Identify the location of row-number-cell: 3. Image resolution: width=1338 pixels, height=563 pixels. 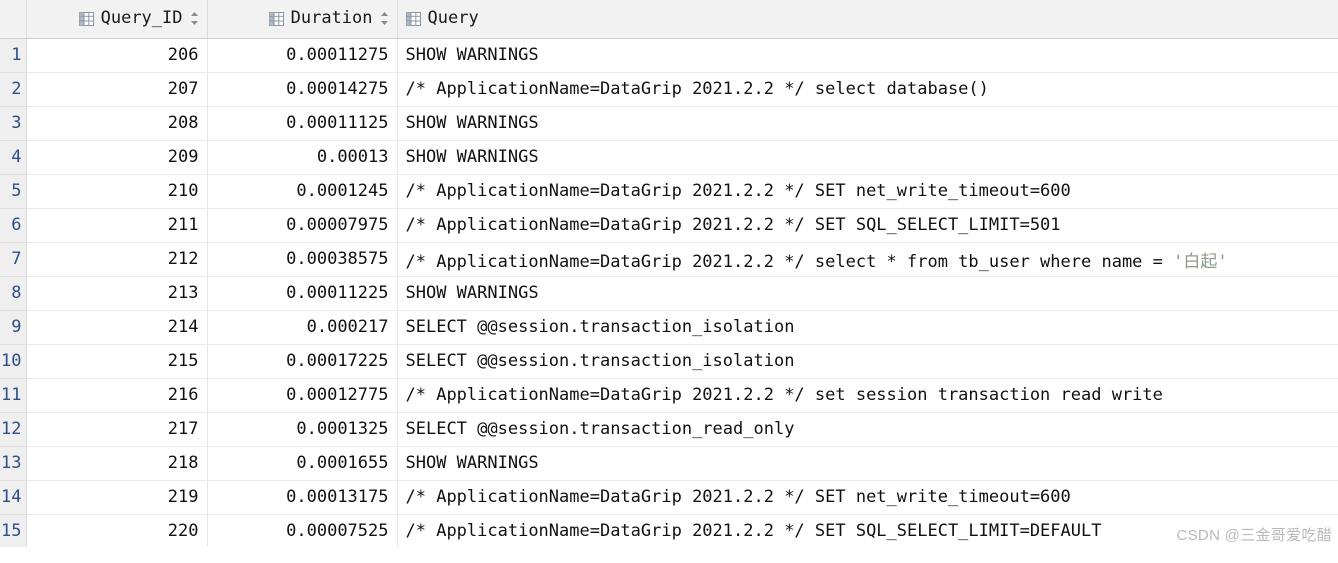
(13, 123).